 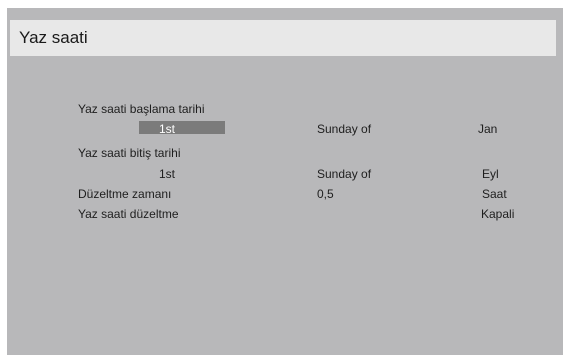 What do you see at coordinates (487, 129) in the screenshot?
I see `start-month-value: Jan` at bounding box center [487, 129].